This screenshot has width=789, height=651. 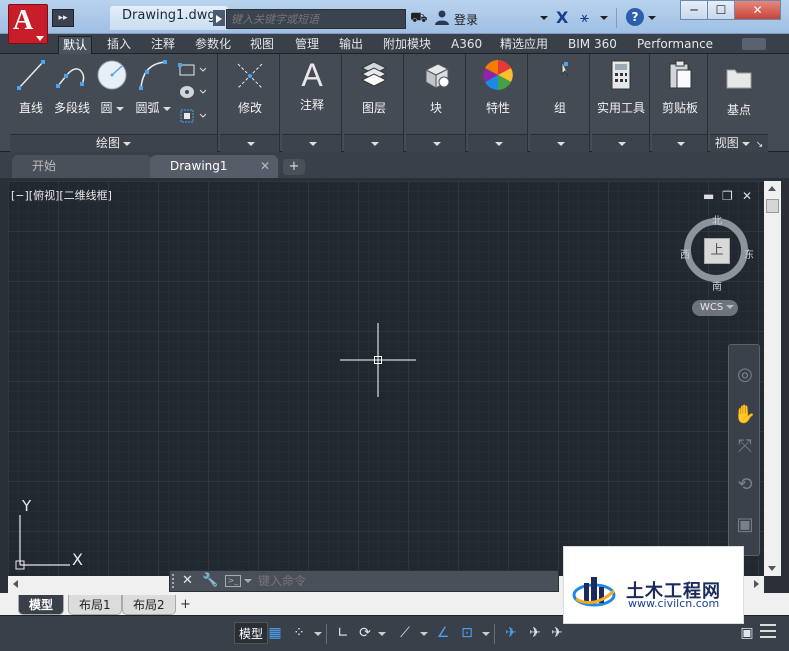 I want to click on rectangle-tool-icon, so click(x=192, y=70).